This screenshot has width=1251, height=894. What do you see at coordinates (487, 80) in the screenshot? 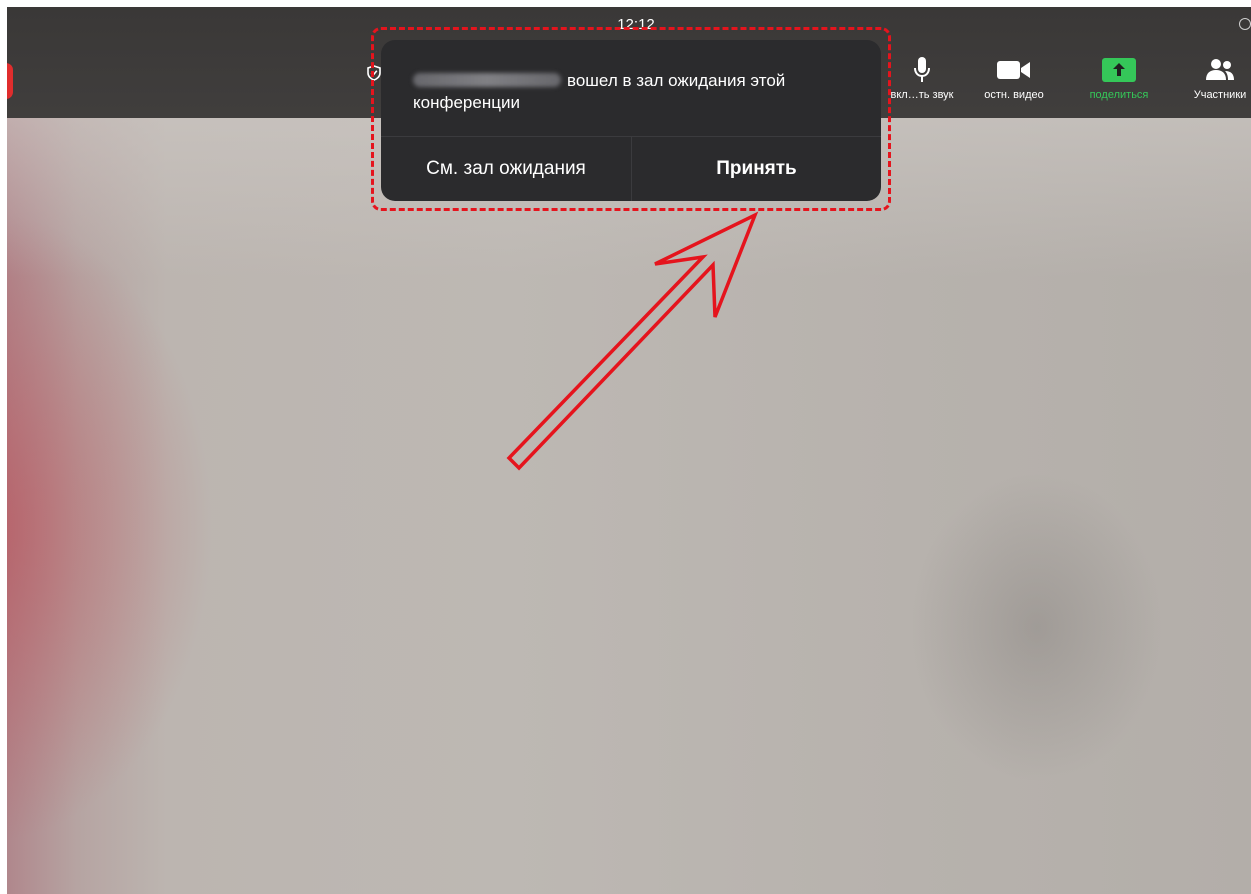
I see `participant-name-redacted` at bounding box center [487, 80].